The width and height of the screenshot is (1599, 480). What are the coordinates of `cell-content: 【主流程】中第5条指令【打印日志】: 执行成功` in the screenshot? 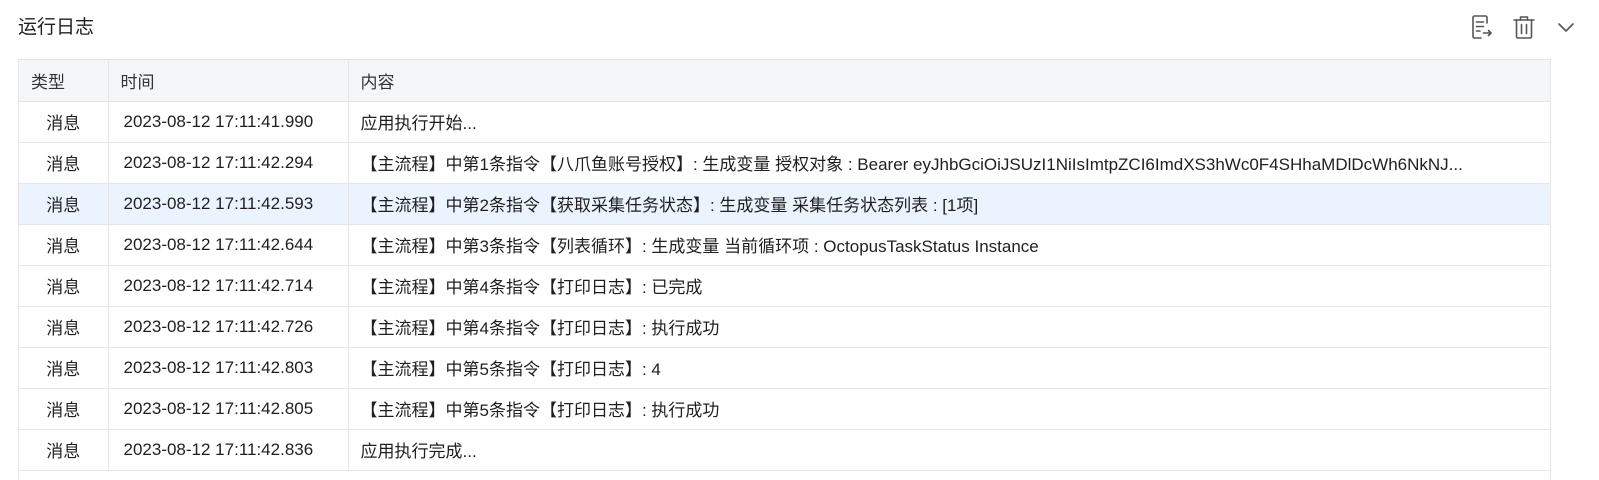 It's located at (949, 409).